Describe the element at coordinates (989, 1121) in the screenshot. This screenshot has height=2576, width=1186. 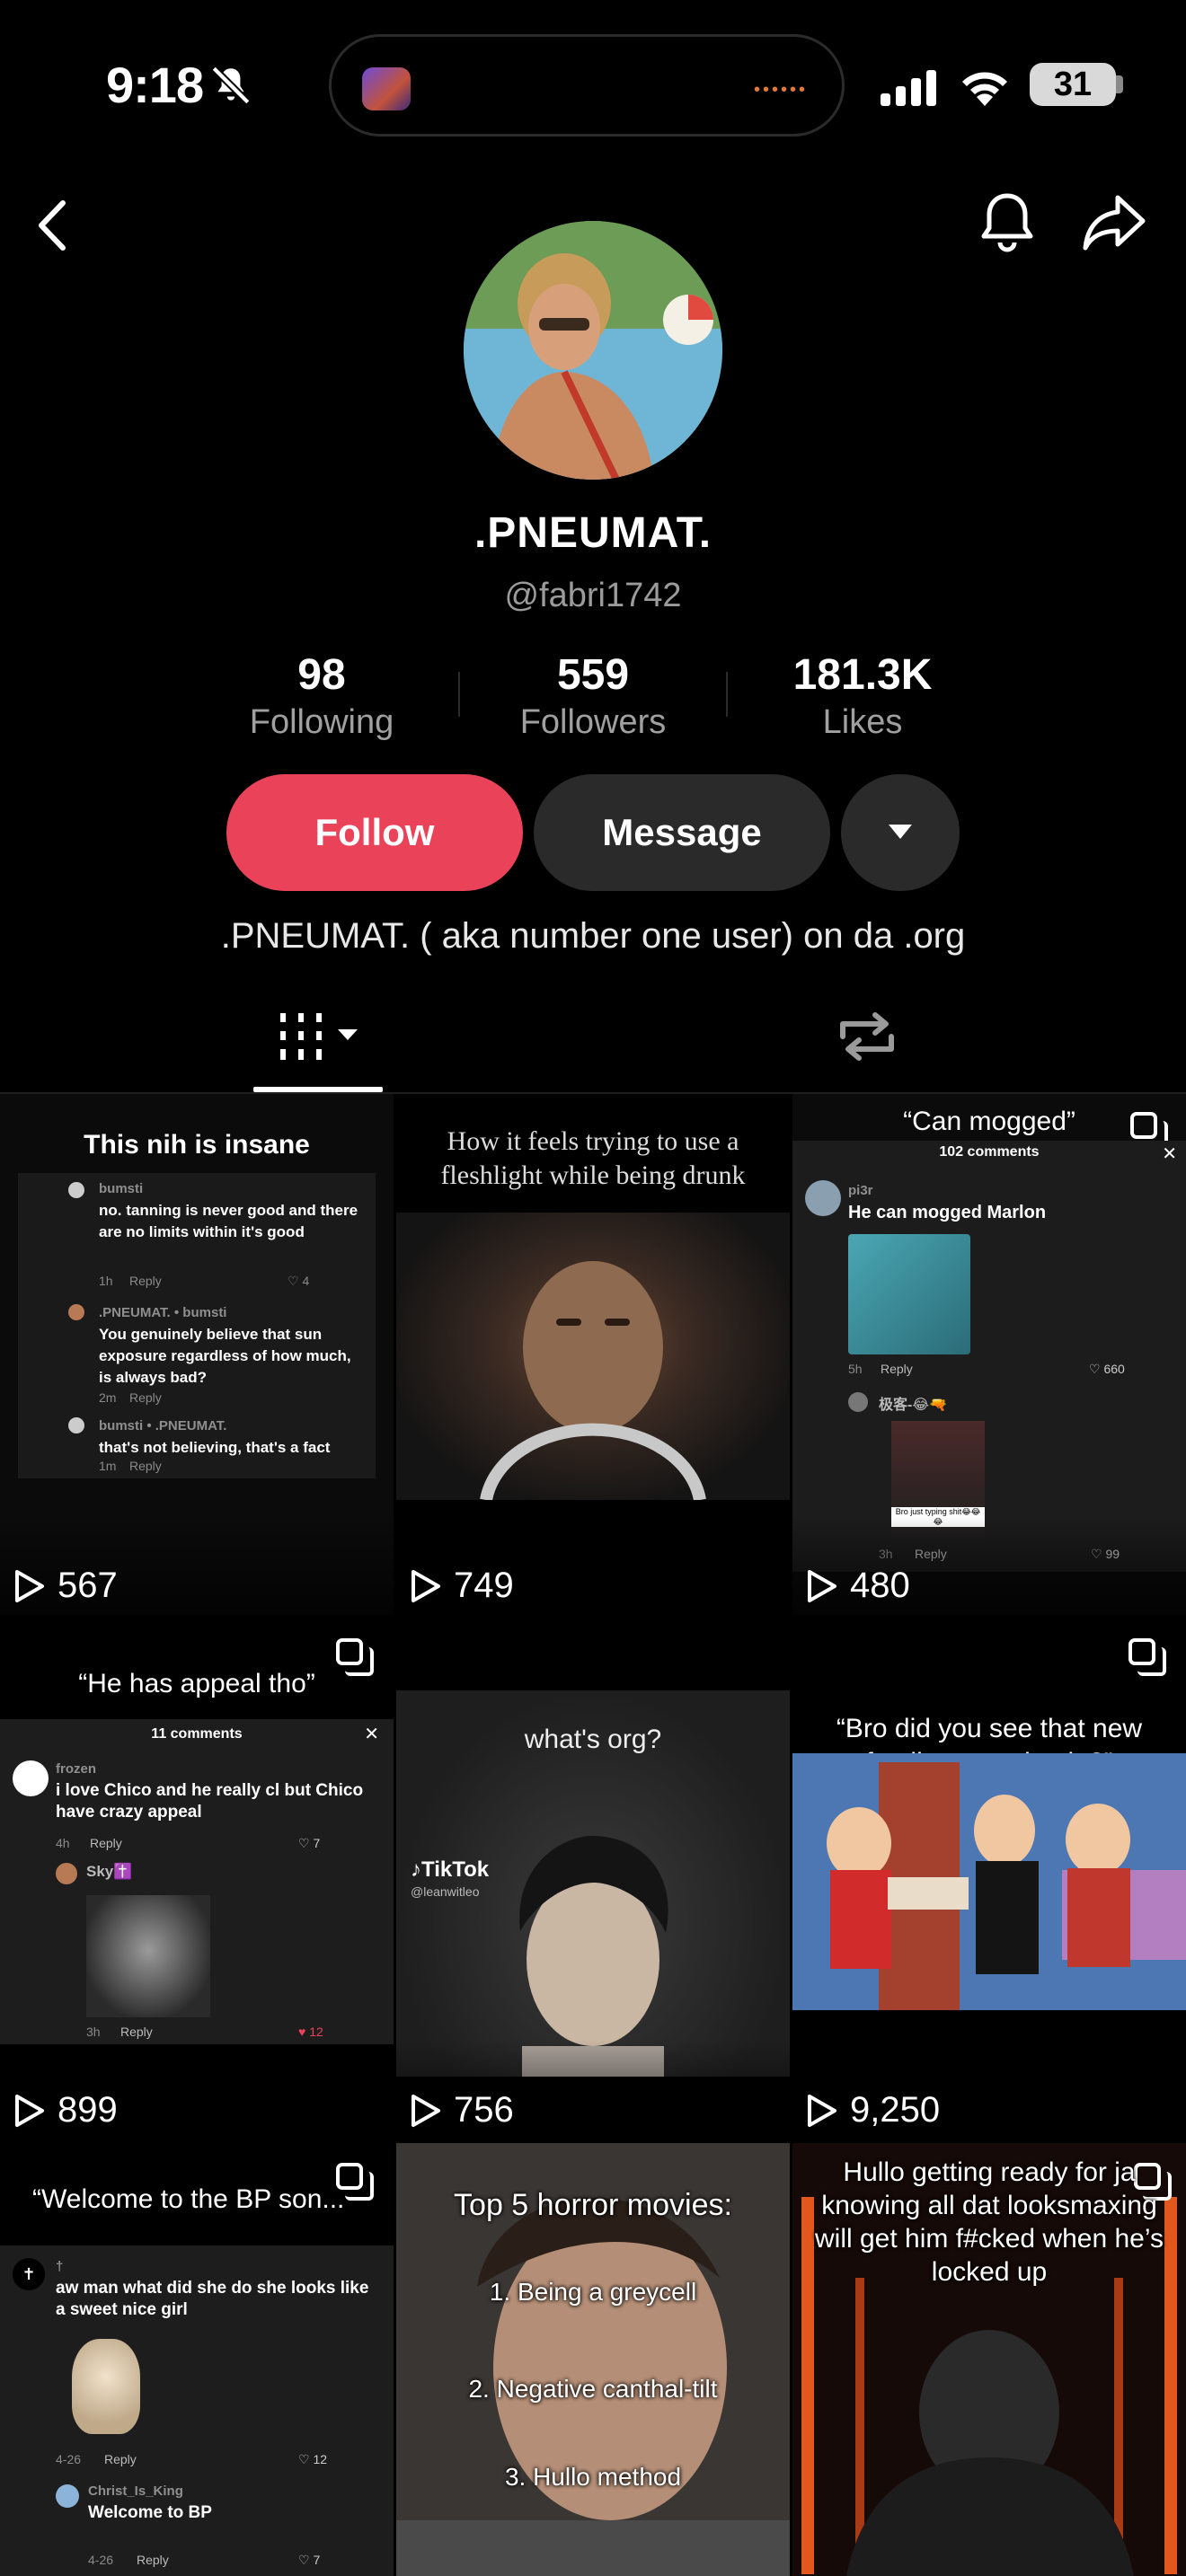
I see `video-caption: “Can mogged”` at that location.